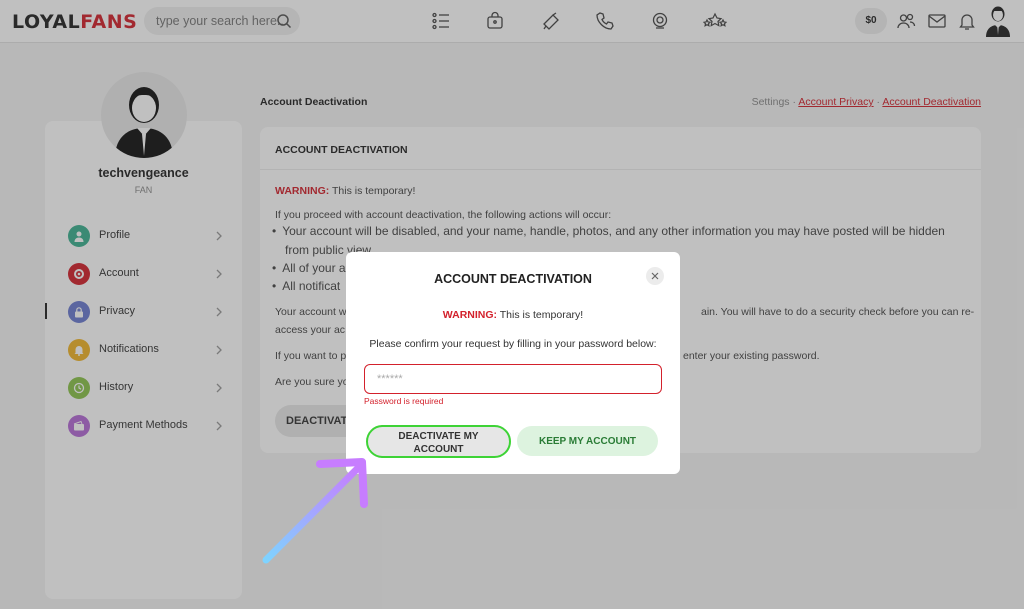 The width and height of the screenshot is (1024, 609). Describe the element at coordinates (315, 511) in the screenshot. I see `pointer-arrow-icon` at that location.